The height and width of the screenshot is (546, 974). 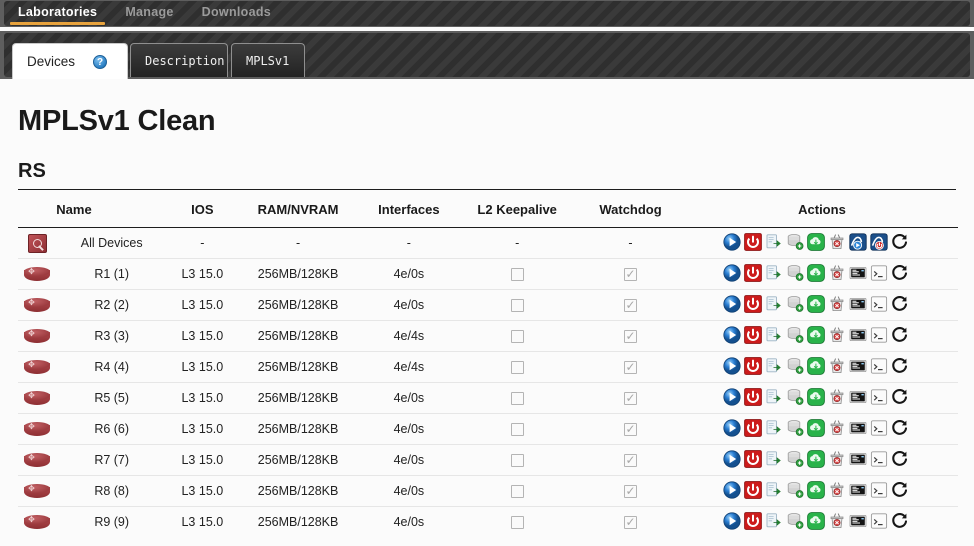 What do you see at coordinates (517, 209) in the screenshot?
I see `column-header-l2-keepalive: L2 Keepalive` at bounding box center [517, 209].